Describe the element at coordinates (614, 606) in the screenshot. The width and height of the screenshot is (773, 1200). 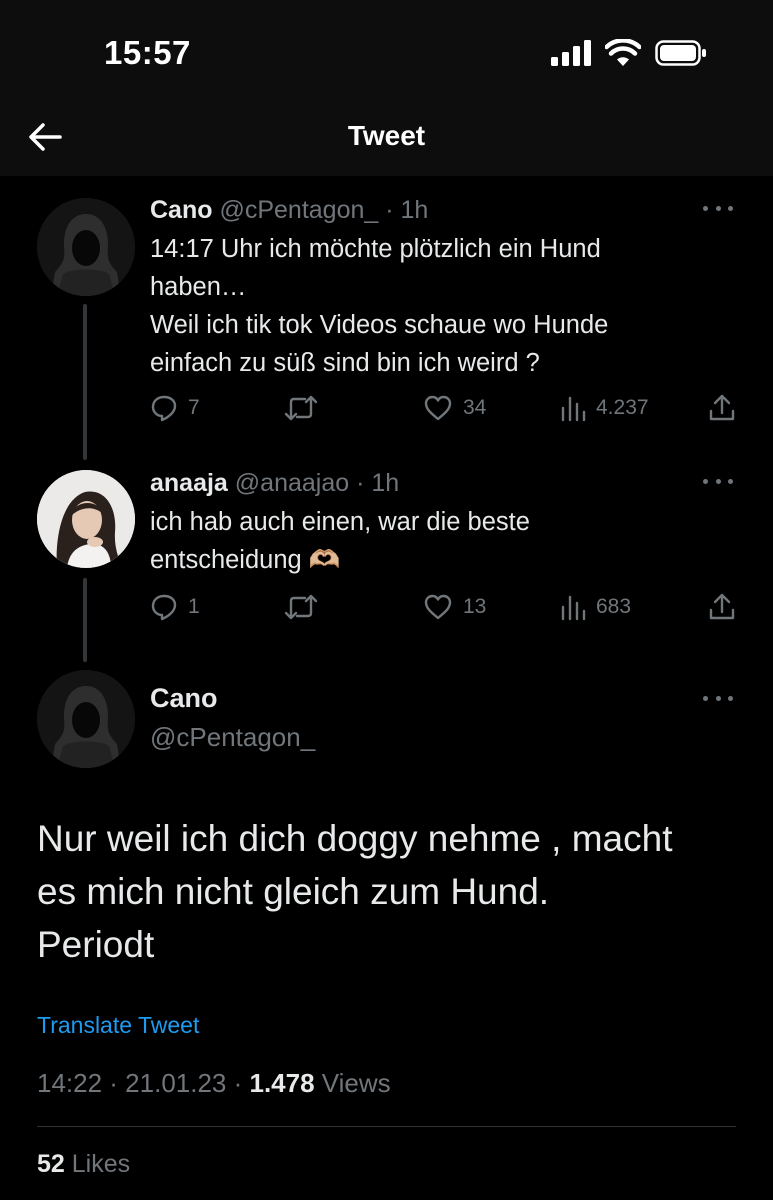
I see `view-count: 683` at that location.